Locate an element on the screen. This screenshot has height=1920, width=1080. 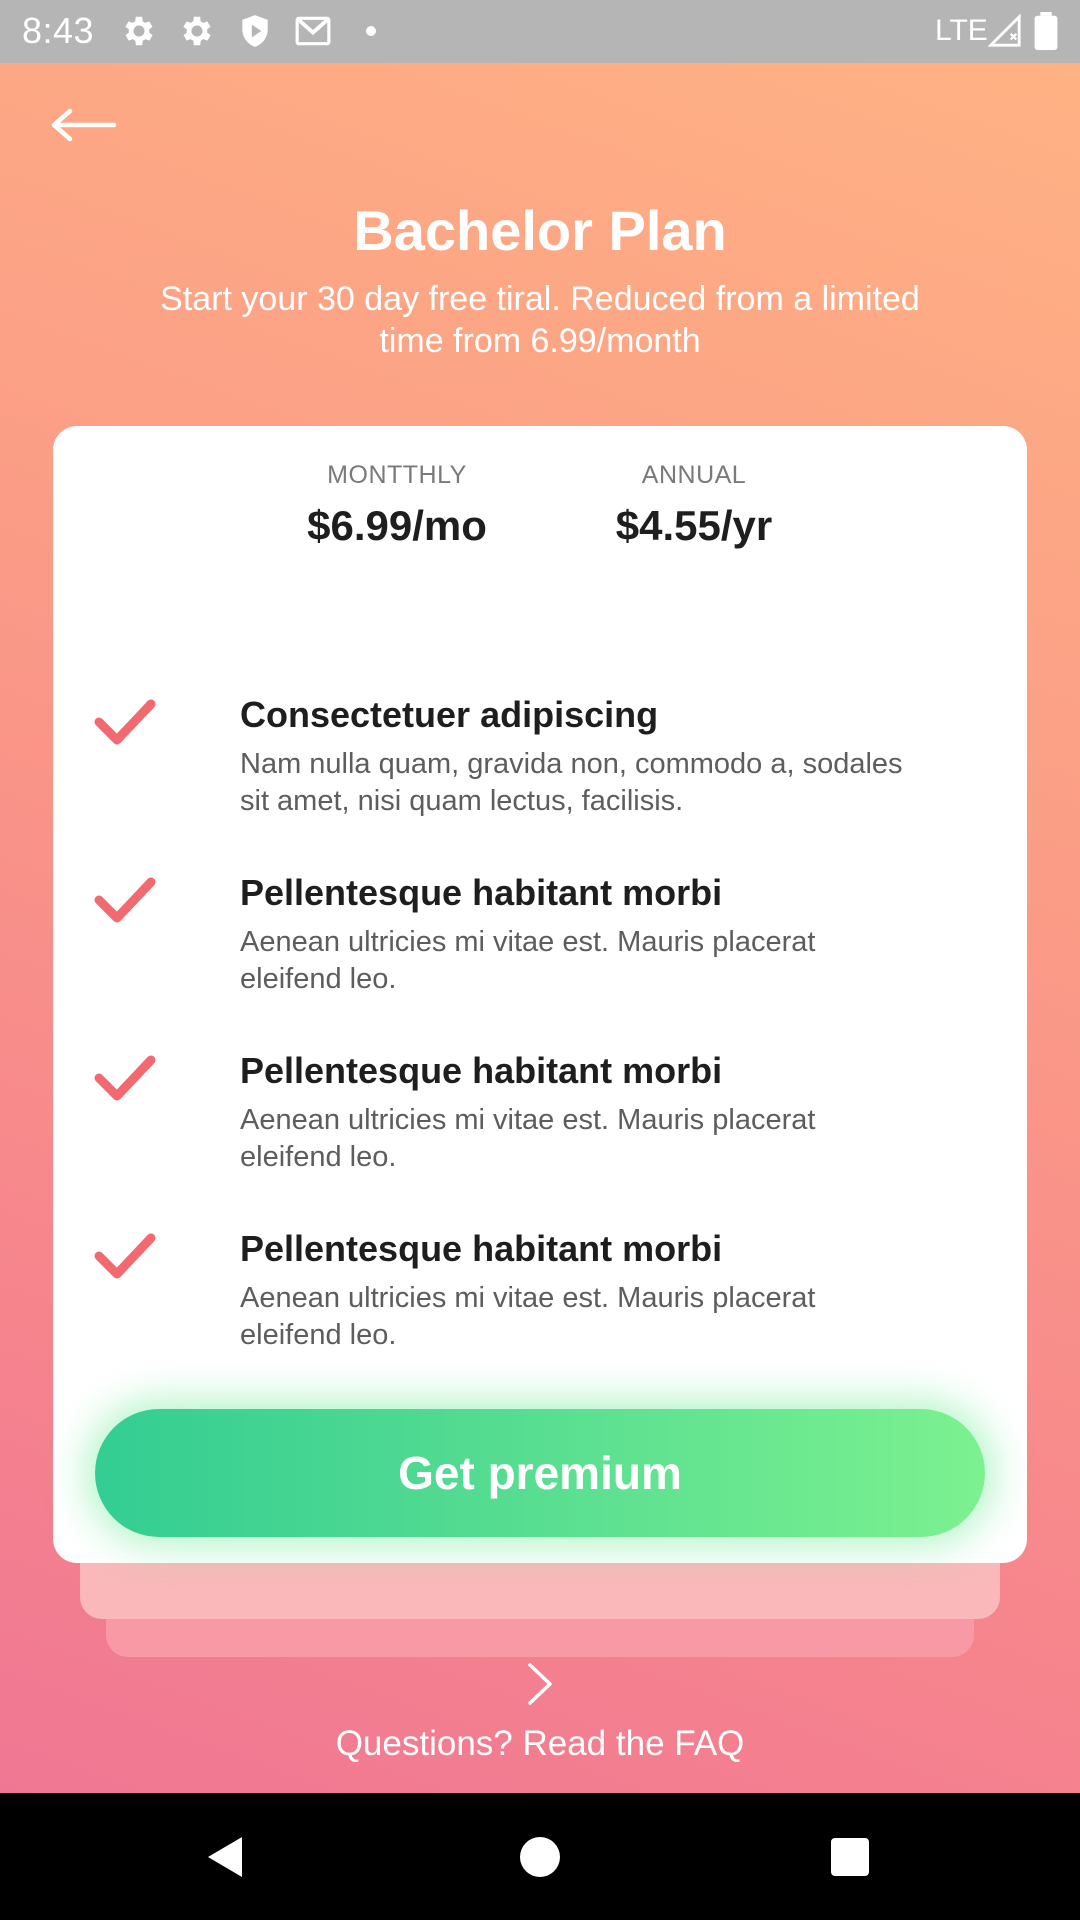
nav-recents-icon is located at coordinates (850, 1857).